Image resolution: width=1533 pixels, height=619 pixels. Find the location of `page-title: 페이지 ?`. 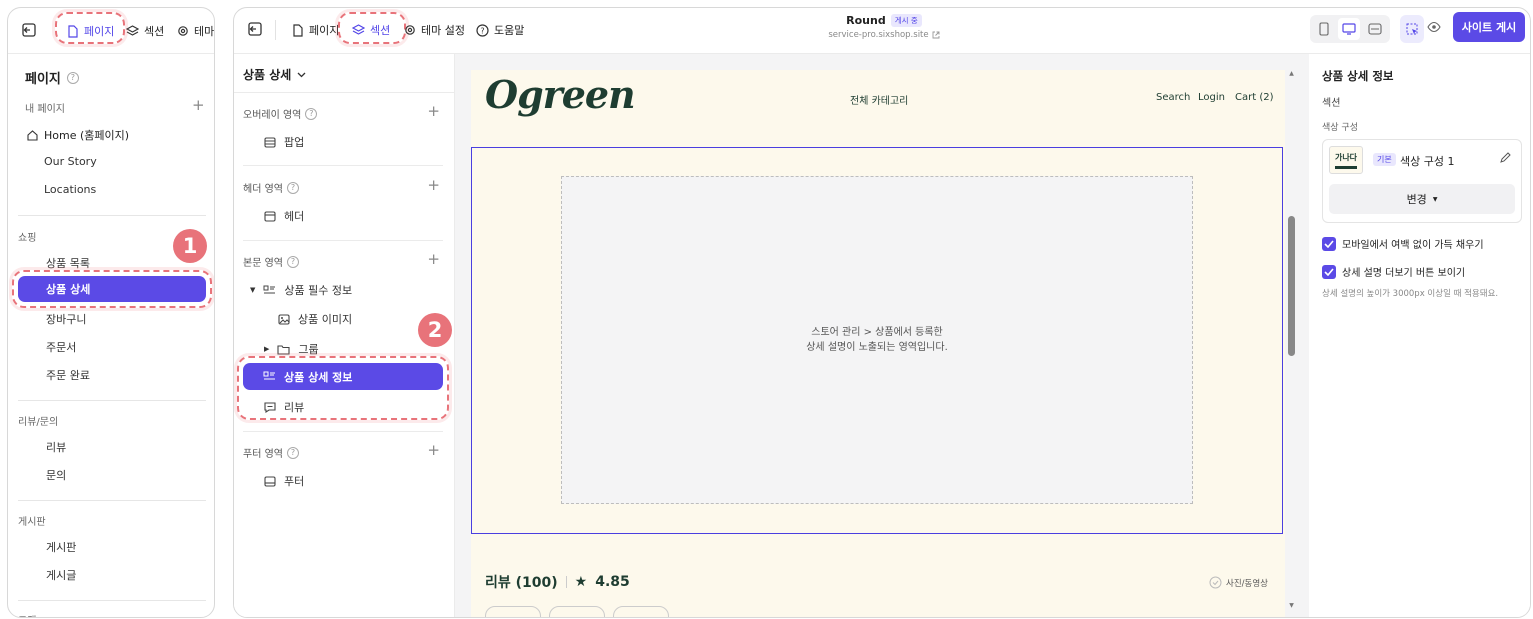

page-title: 페이지 ? is located at coordinates (52, 77).